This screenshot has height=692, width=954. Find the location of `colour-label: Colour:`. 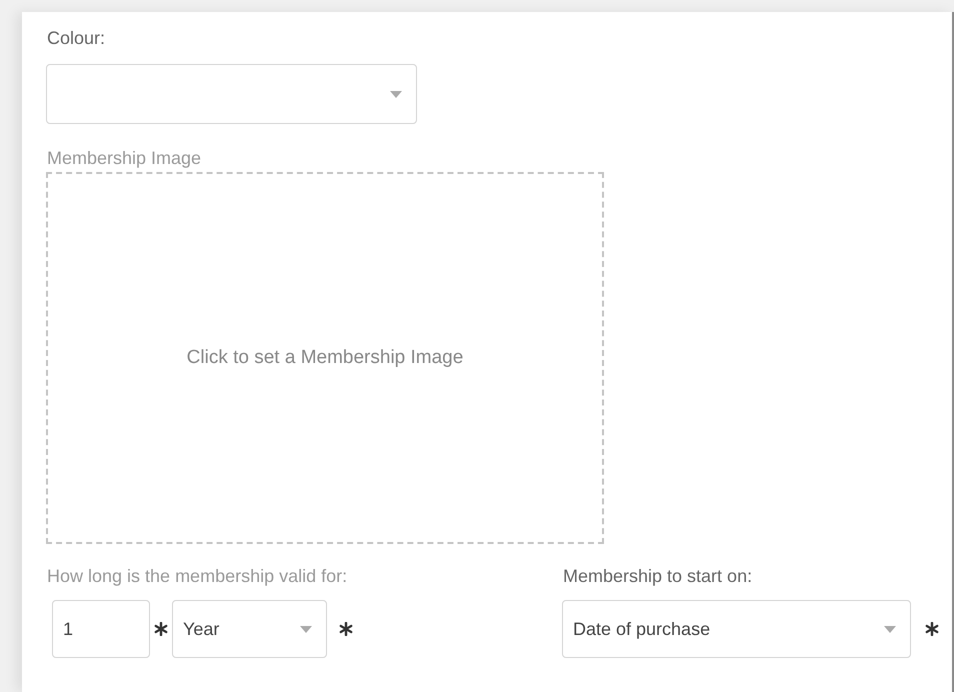

colour-label: Colour: is located at coordinates (76, 38).